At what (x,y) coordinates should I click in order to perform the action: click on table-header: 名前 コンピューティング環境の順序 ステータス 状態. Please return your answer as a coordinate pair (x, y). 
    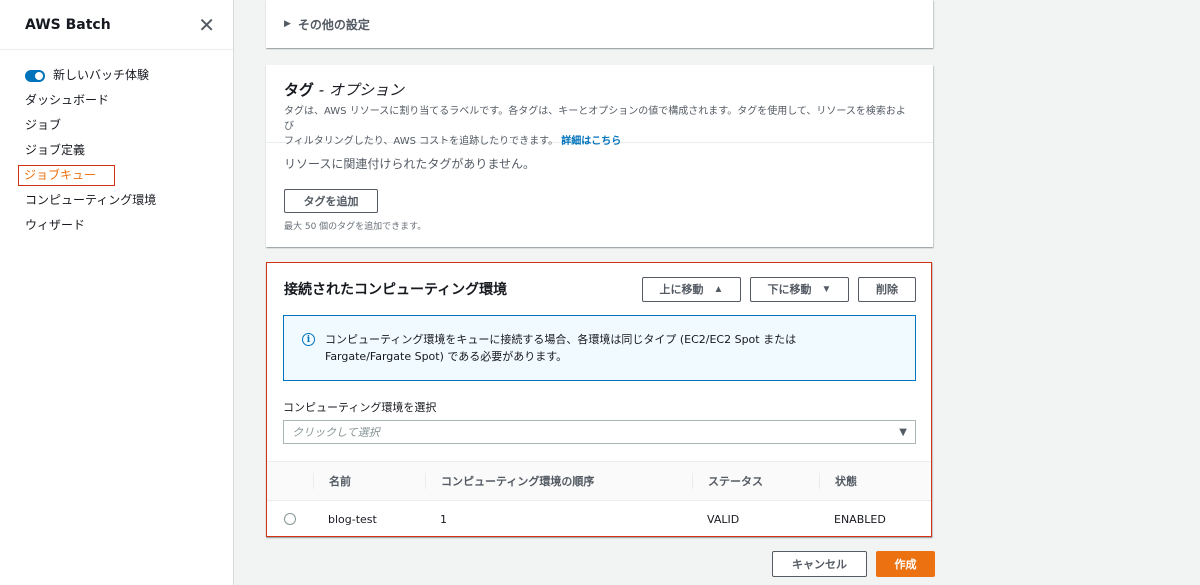
    Looking at the image, I should click on (599, 481).